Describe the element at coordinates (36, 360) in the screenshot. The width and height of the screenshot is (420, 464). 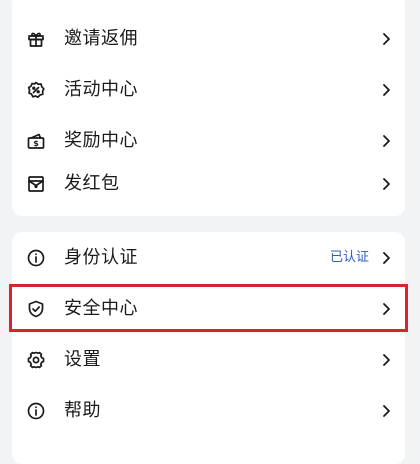
I see `gear-icon` at that location.